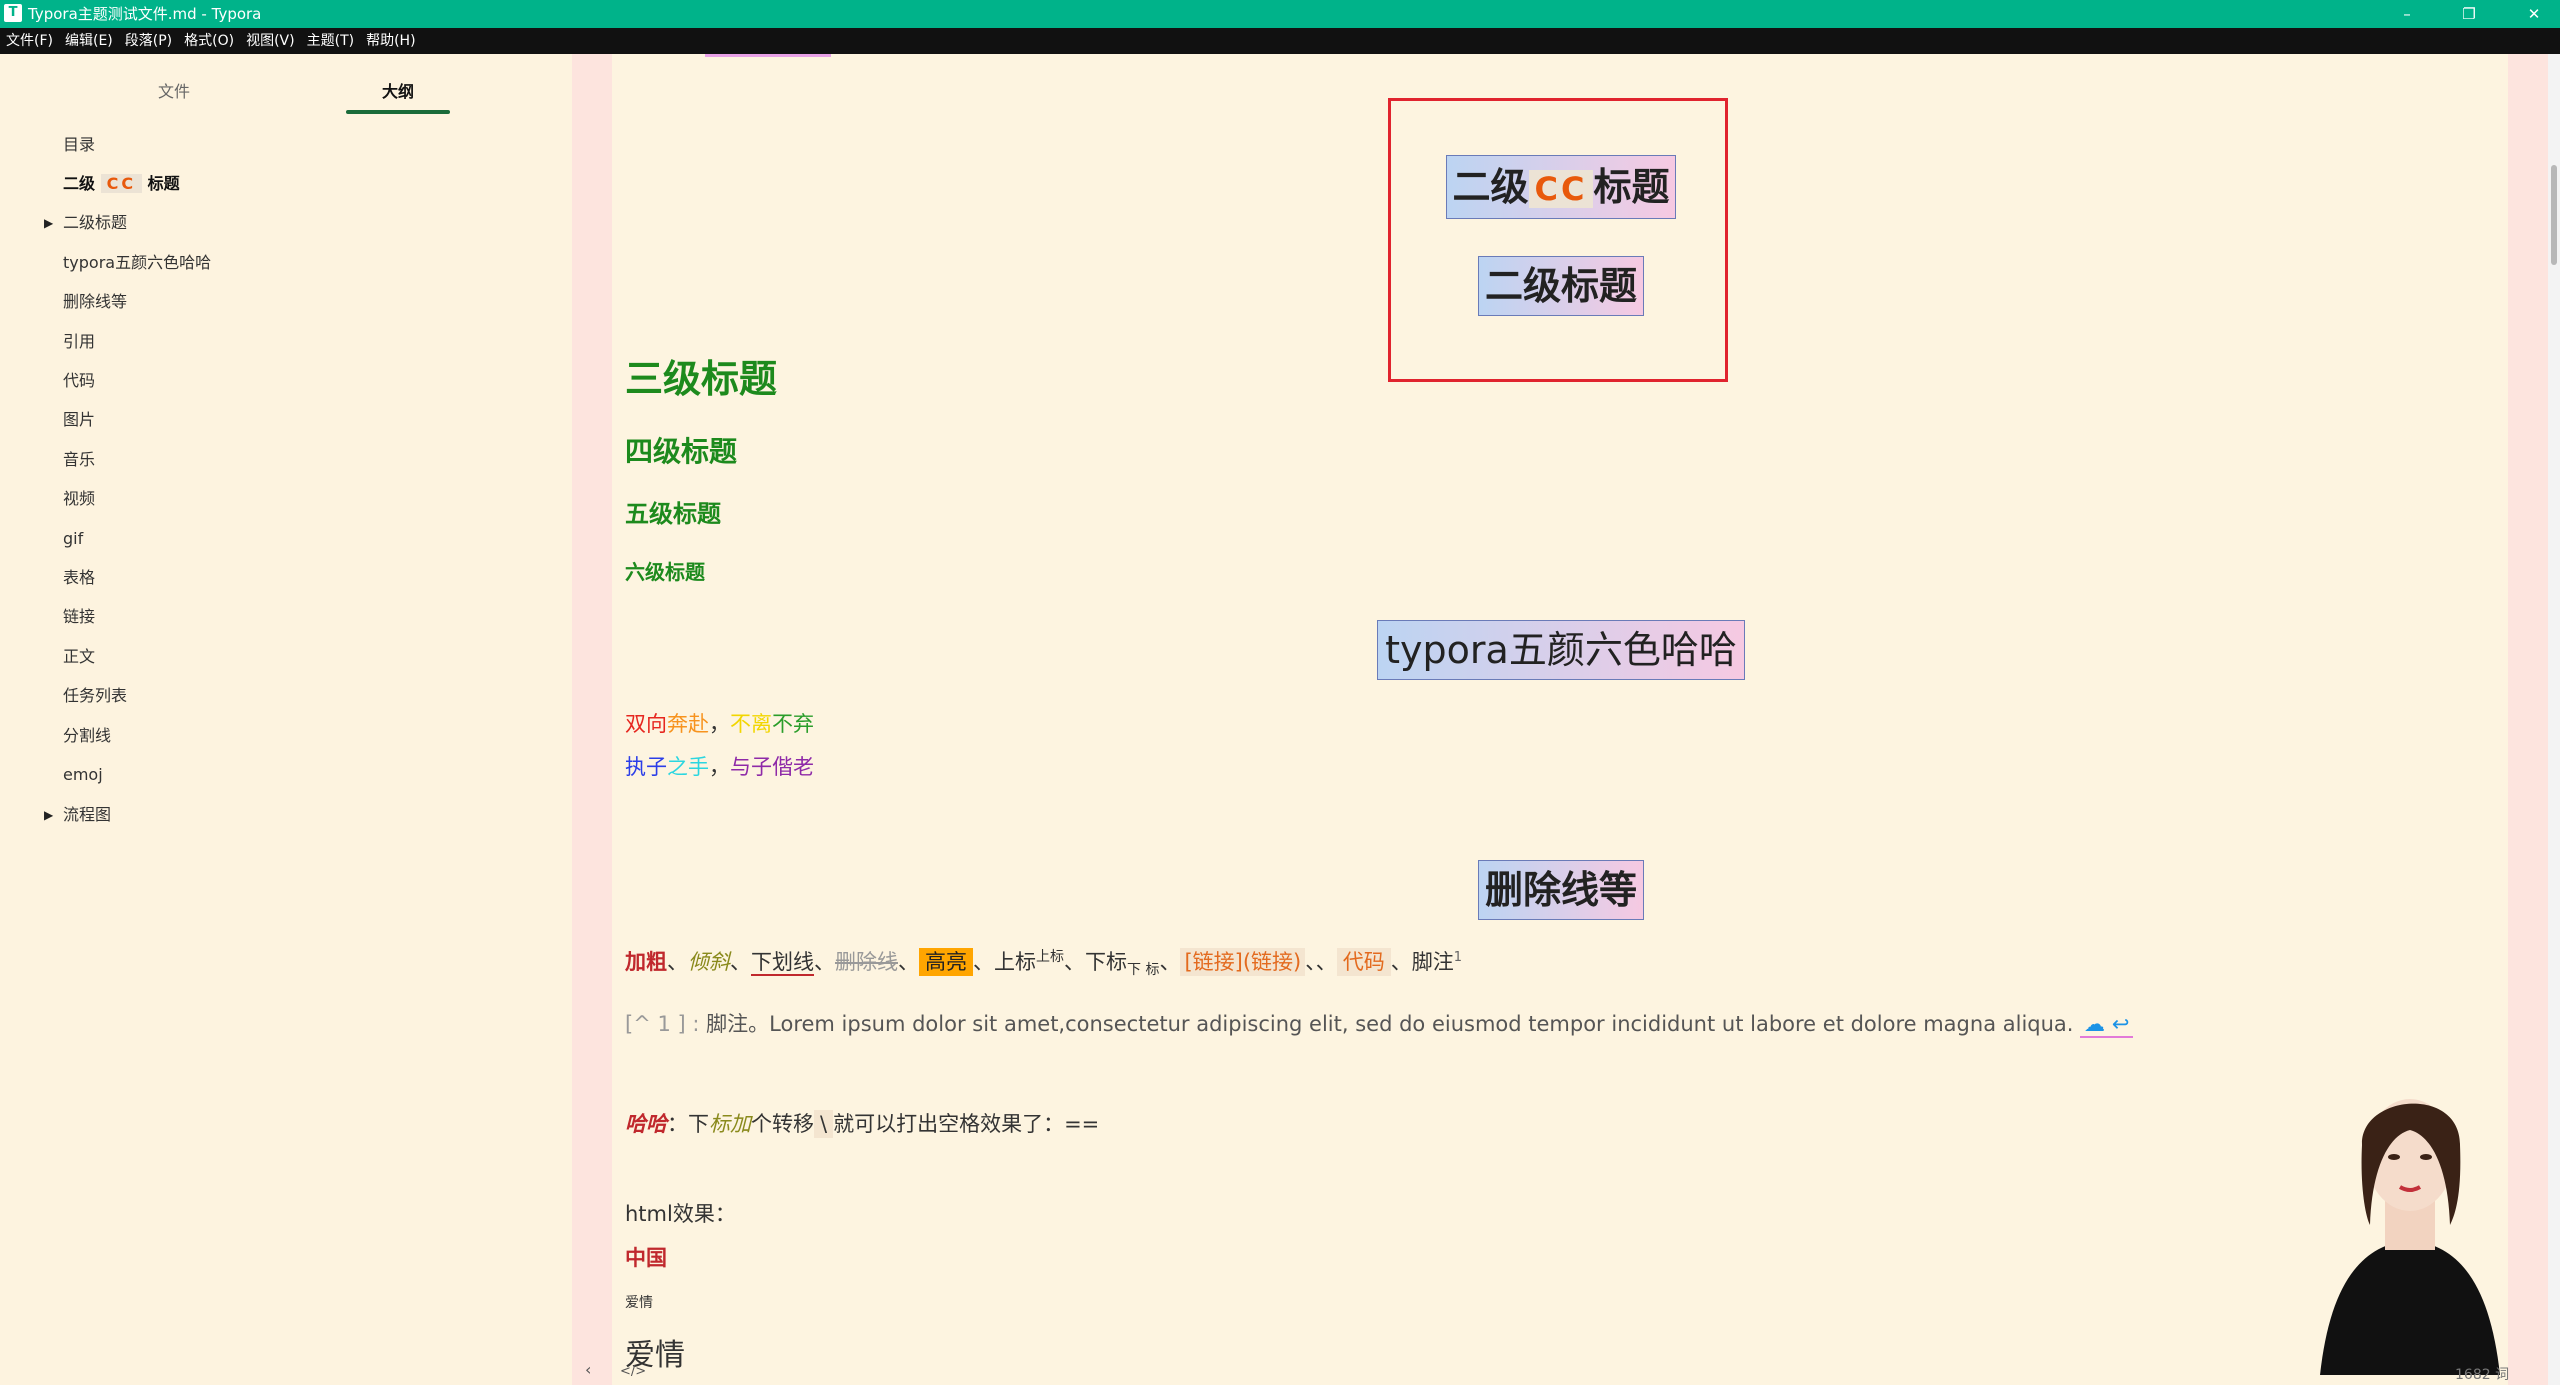 Image resolution: width=2560 pixels, height=1385 pixels. I want to click on footnote-ref: 1, so click(1458, 957).